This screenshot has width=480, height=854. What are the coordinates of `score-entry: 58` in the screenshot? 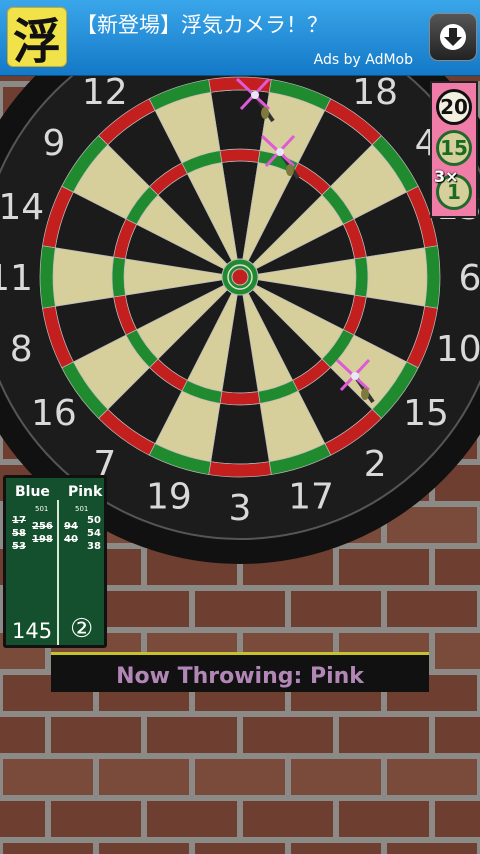 It's located at (19, 533).